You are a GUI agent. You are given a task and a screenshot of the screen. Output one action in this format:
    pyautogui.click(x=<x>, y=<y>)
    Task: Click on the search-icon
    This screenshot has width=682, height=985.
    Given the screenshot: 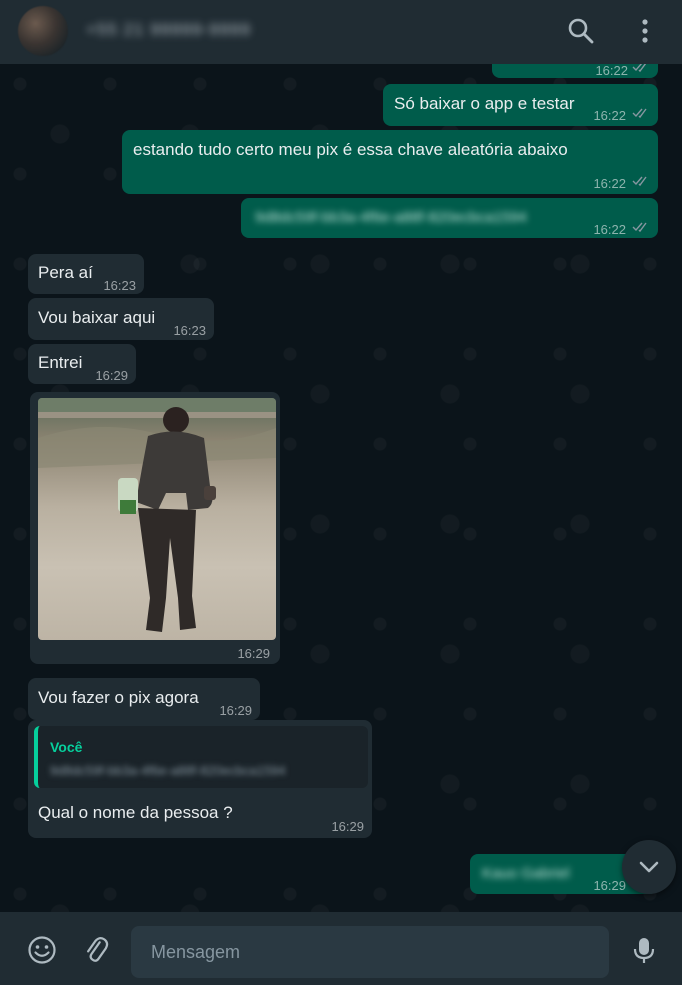 What is the action you would take?
    pyautogui.click(x=581, y=31)
    